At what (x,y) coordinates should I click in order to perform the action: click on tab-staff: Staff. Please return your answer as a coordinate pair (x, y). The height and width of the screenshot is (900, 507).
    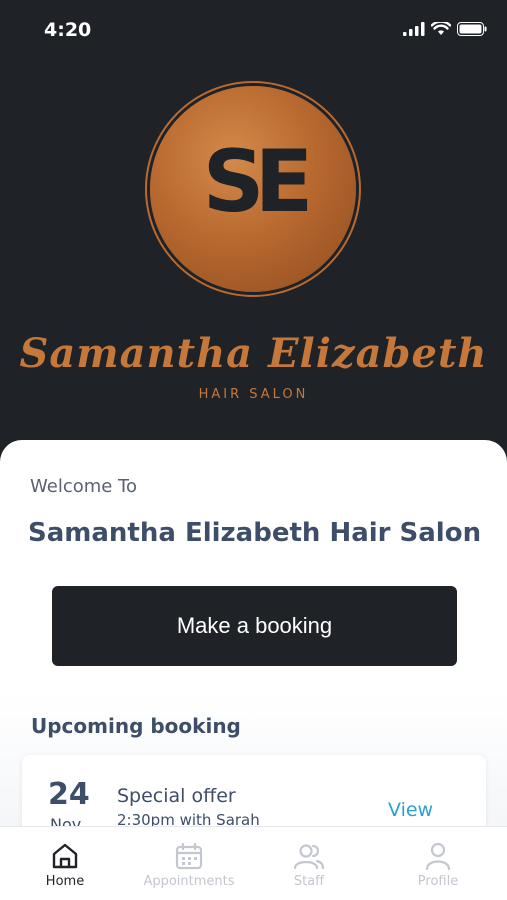
    Looking at the image, I should click on (309, 865).